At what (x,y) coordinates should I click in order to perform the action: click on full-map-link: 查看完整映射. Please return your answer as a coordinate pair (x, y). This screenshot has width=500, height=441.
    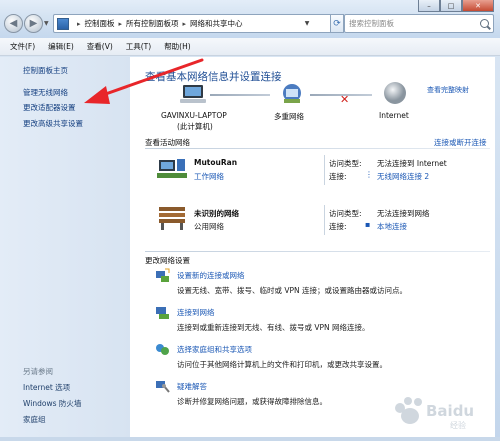
    Looking at the image, I should click on (448, 90).